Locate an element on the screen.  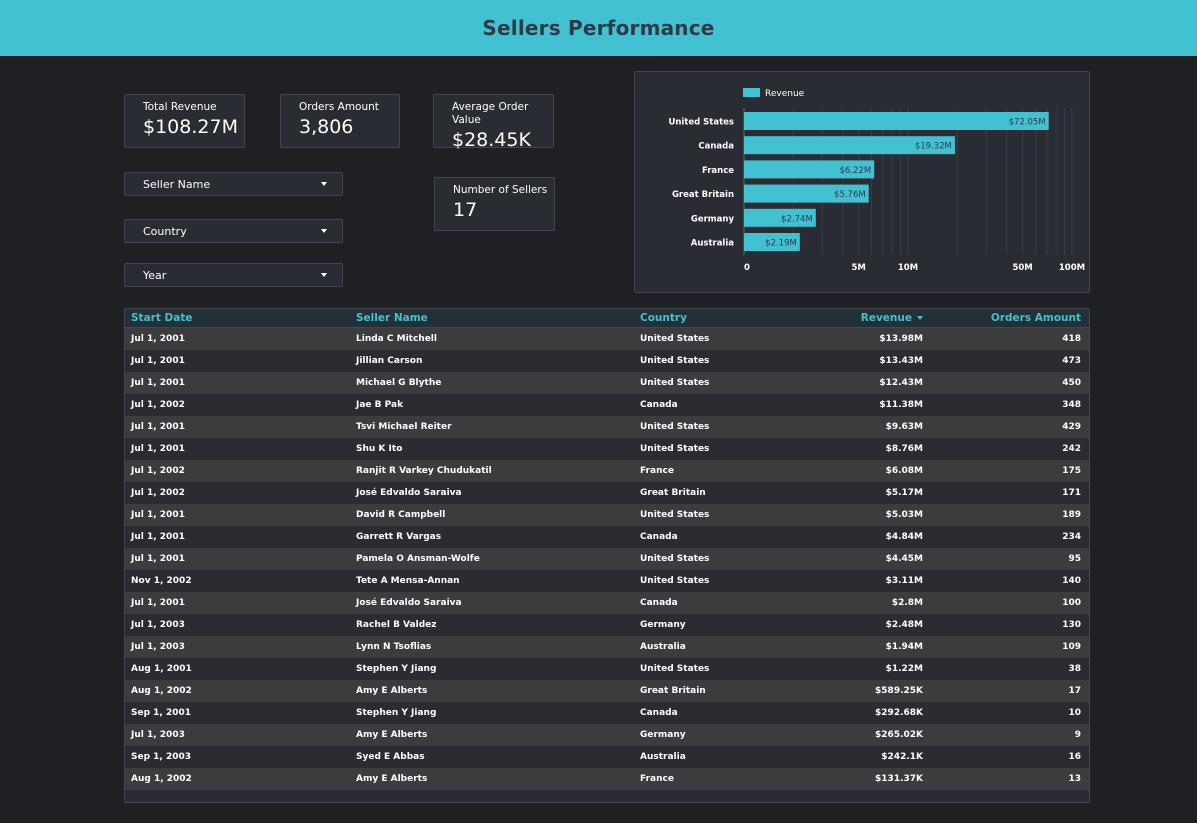
cell-start-date: Sep 1, 2003 is located at coordinates (161, 757).